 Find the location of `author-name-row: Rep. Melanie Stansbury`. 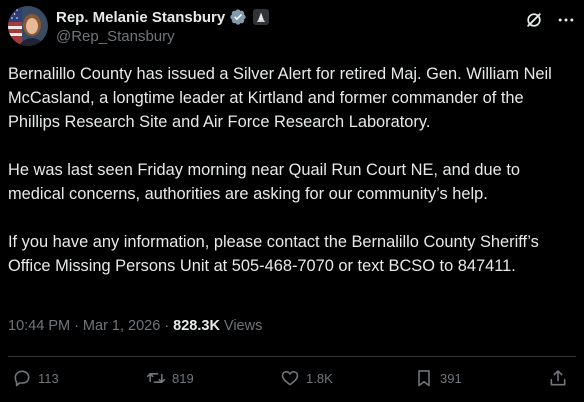

author-name-row: Rep. Melanie Stansbury is located at coordinates (163, 17).